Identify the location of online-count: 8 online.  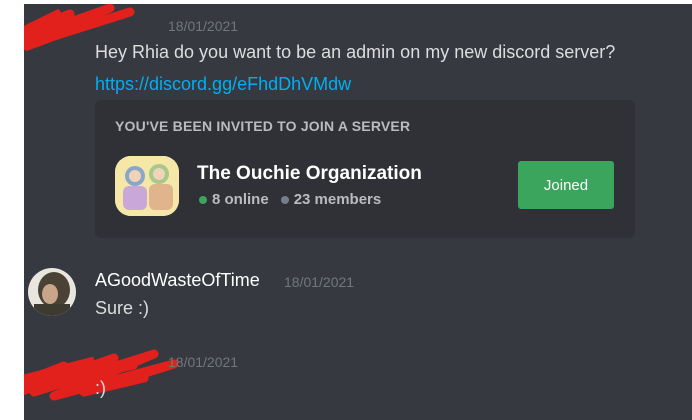
(240, 199).